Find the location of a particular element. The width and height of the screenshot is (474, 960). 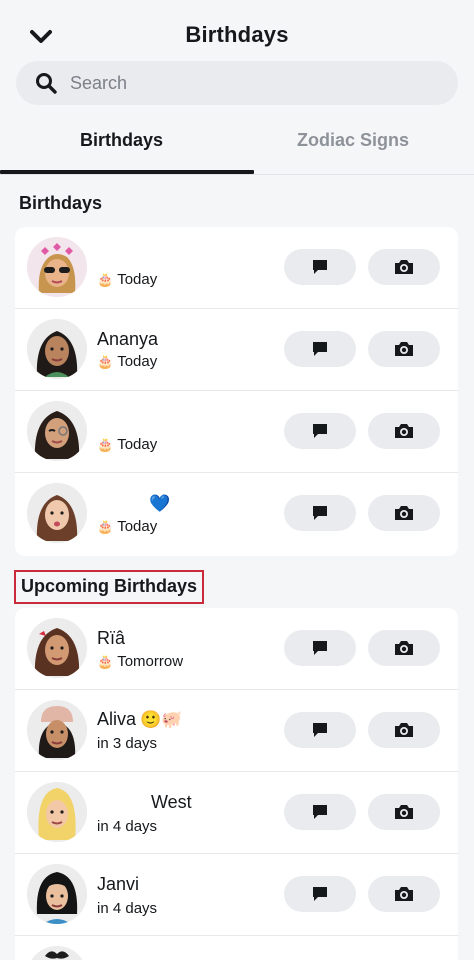

search-icon is located at coordinates (46, 83).